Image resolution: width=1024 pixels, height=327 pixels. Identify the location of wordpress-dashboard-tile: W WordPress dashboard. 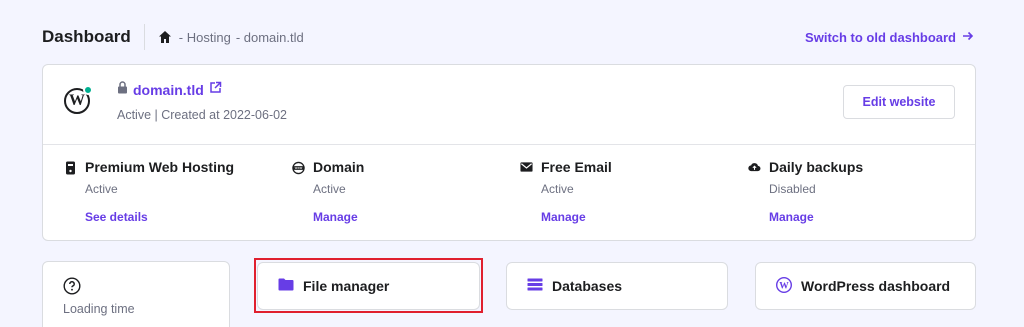
(865, 286).